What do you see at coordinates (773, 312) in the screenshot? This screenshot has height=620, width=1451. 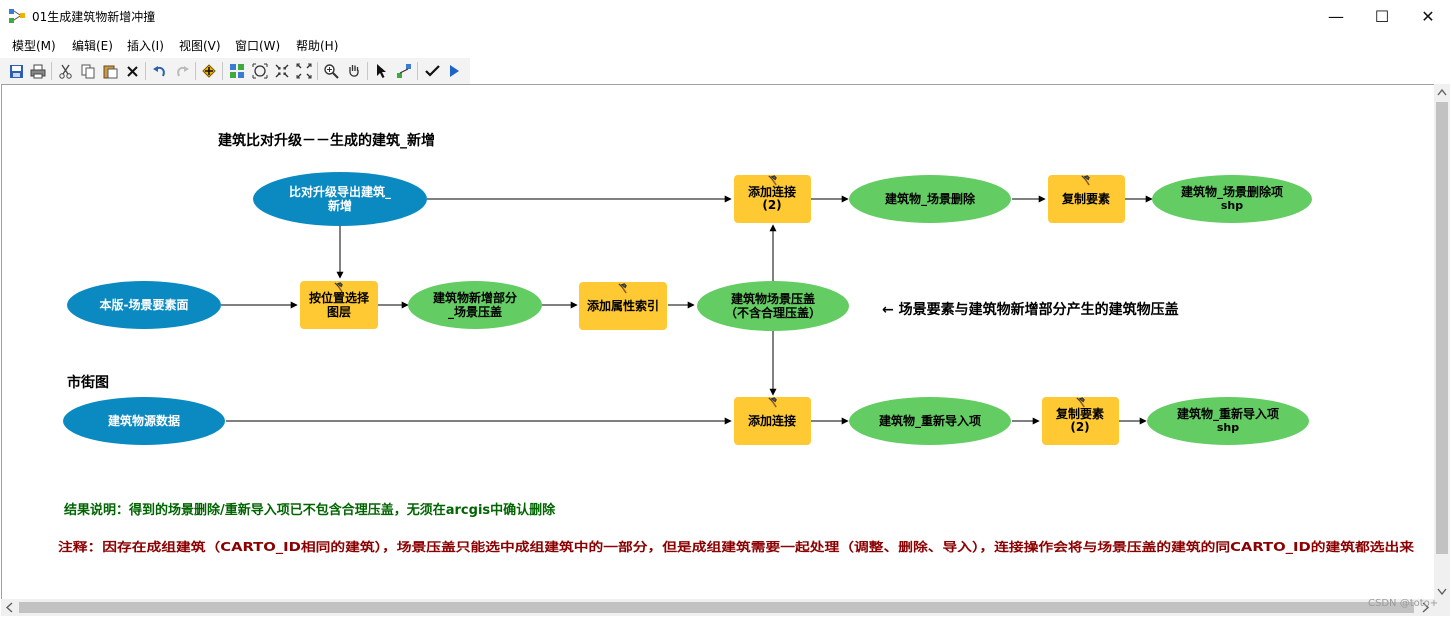 I see `node-label: （不含合理压盖）` at bounding box center [773, 312].